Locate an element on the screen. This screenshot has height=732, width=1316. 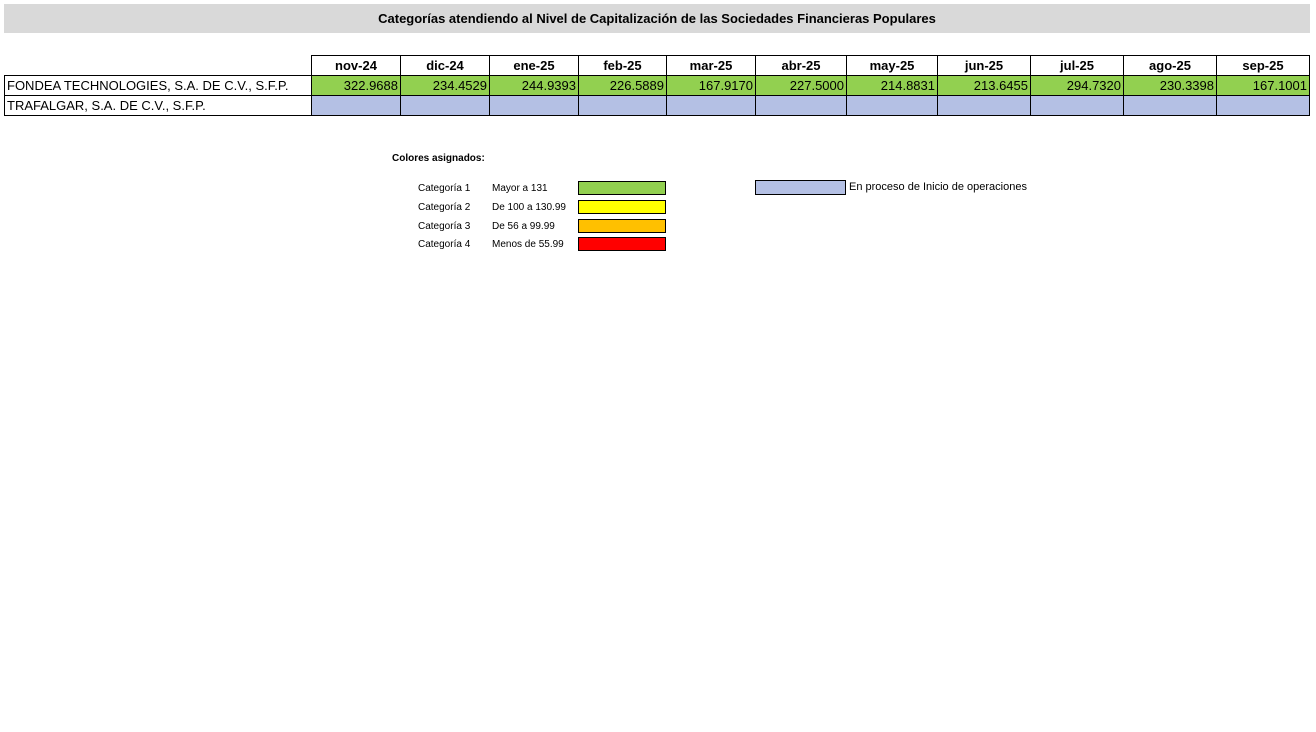
value-cell: 214.8831 is located at coordinates (892, 85).